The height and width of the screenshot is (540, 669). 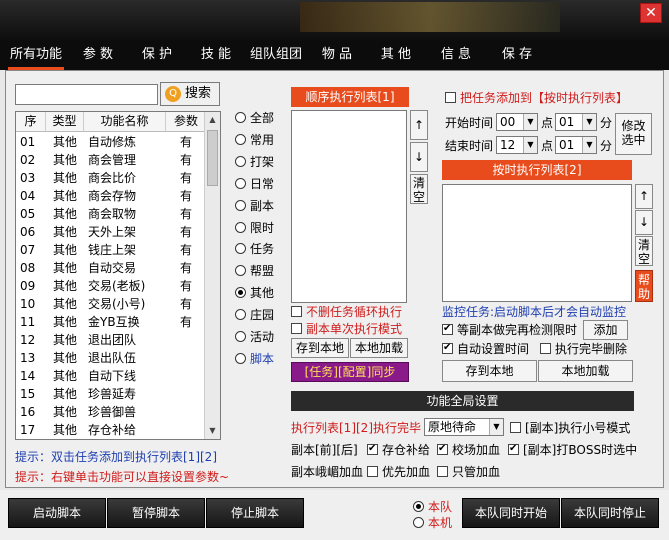 What do you see at coordinates (432, 507) in the screenshot?
I see `radio-team: 本队` at bounding box center [432, 507].